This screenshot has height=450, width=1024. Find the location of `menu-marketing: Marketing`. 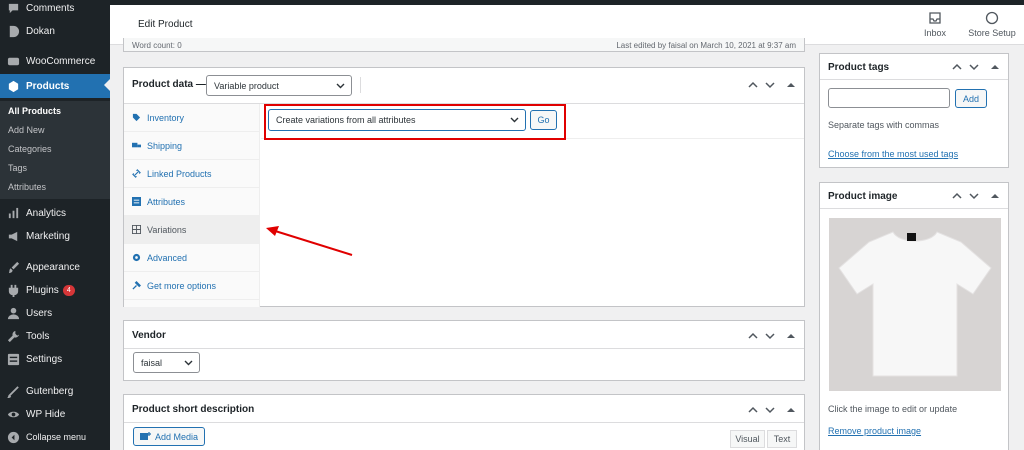

menu-marketing: Marketing is located at coordinates (55, 236).